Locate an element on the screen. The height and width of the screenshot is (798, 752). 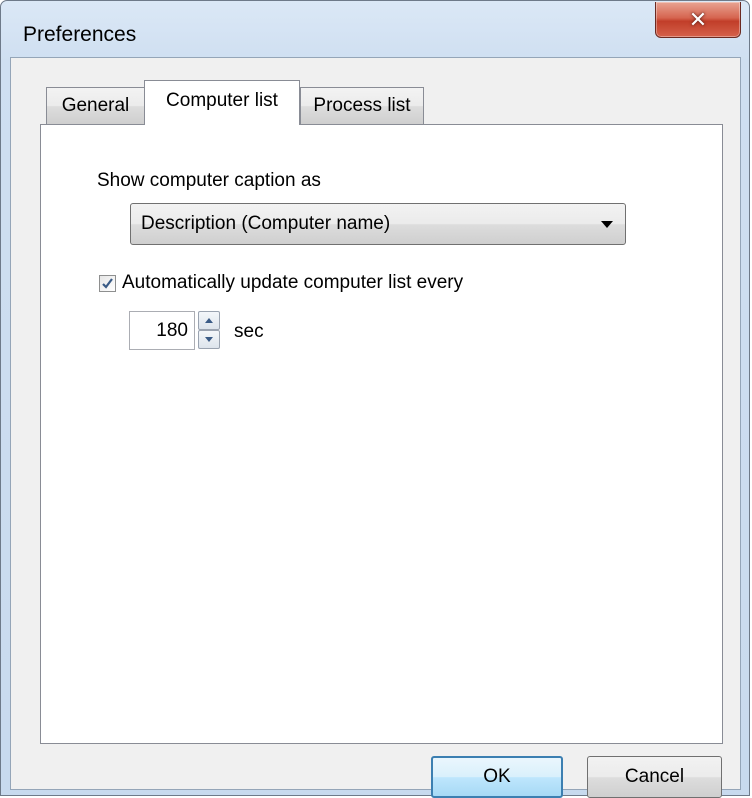
interval-input: 180 is located at coordinates (162, 330).